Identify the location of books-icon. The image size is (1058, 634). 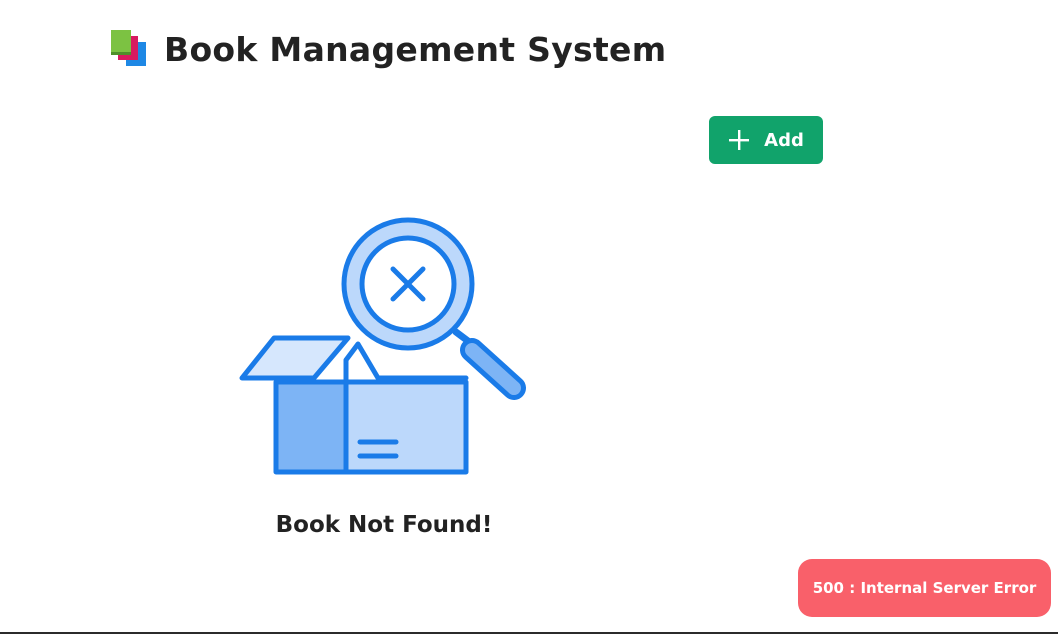
(128, 48).